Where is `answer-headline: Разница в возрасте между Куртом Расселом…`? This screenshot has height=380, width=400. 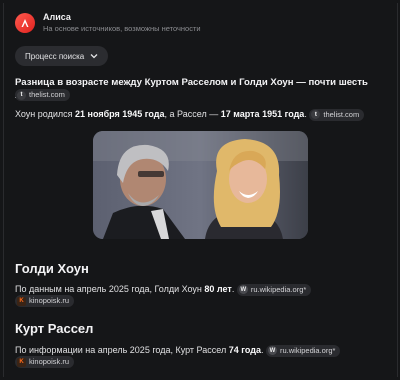 answer-headline: Разница в возрасте между Куртом Расселом… is located at coordinates (200, 89).